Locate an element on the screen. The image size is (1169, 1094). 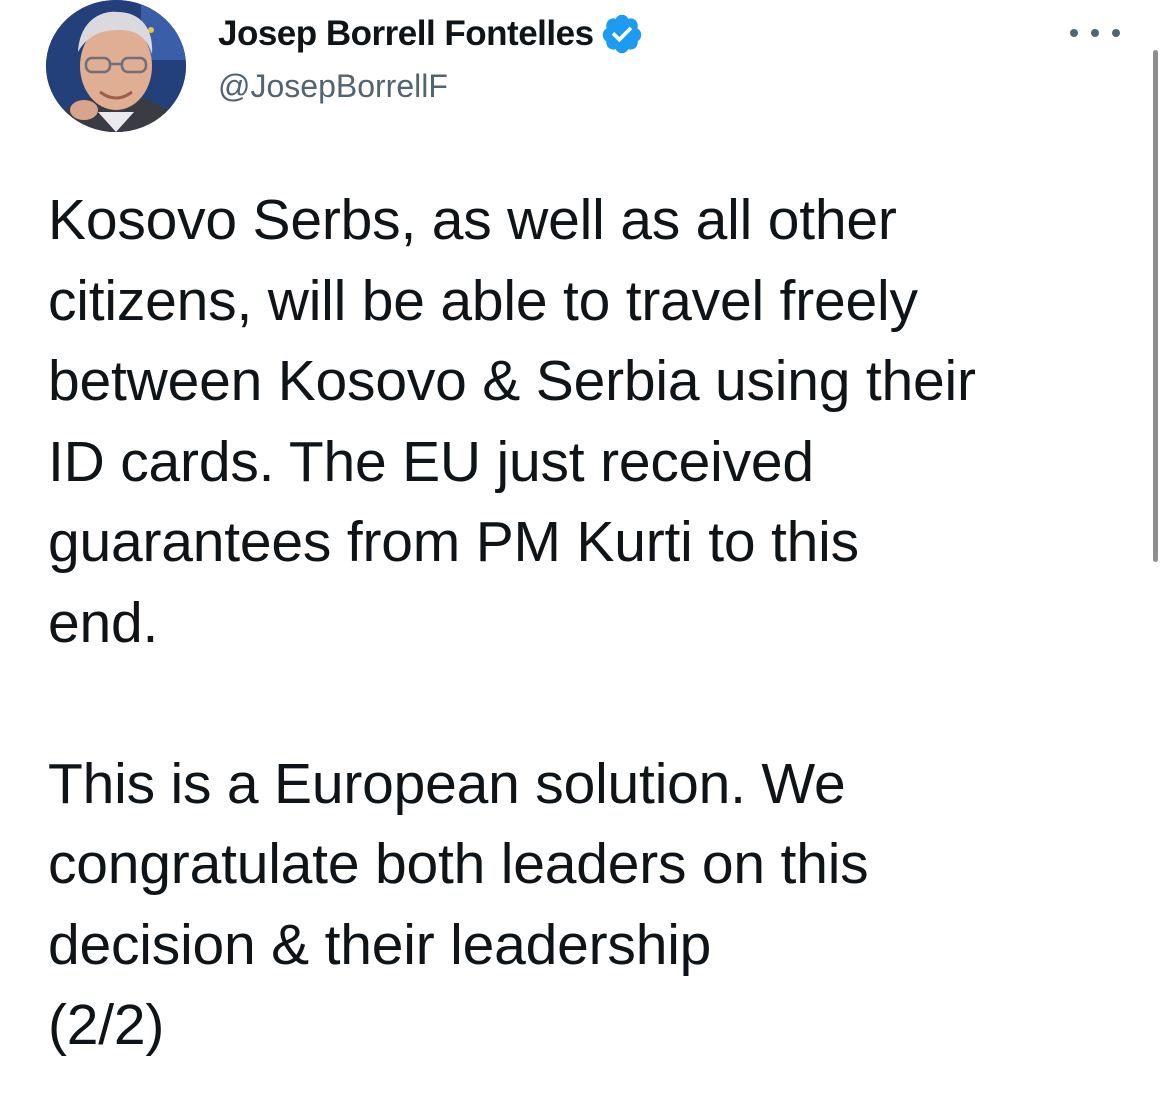
author-avatar is located at coordinates (116, 66).